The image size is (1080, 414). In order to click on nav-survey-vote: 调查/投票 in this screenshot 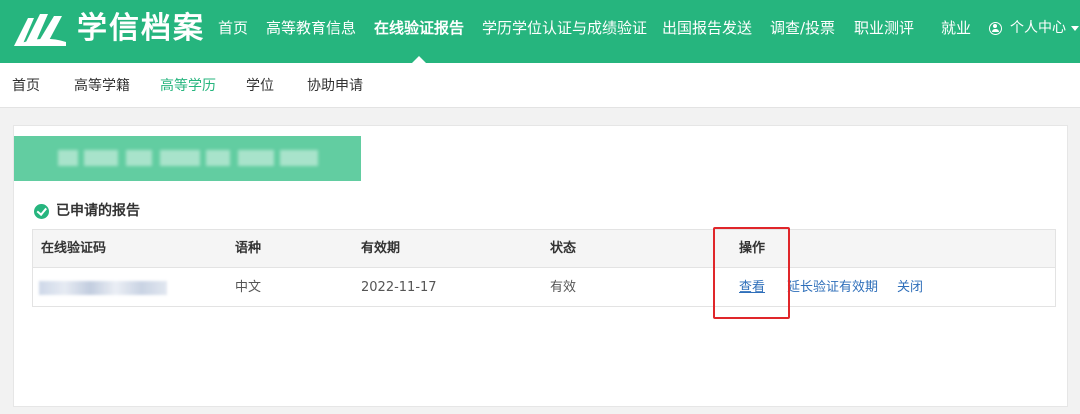, I will do `click(802, 28)`.